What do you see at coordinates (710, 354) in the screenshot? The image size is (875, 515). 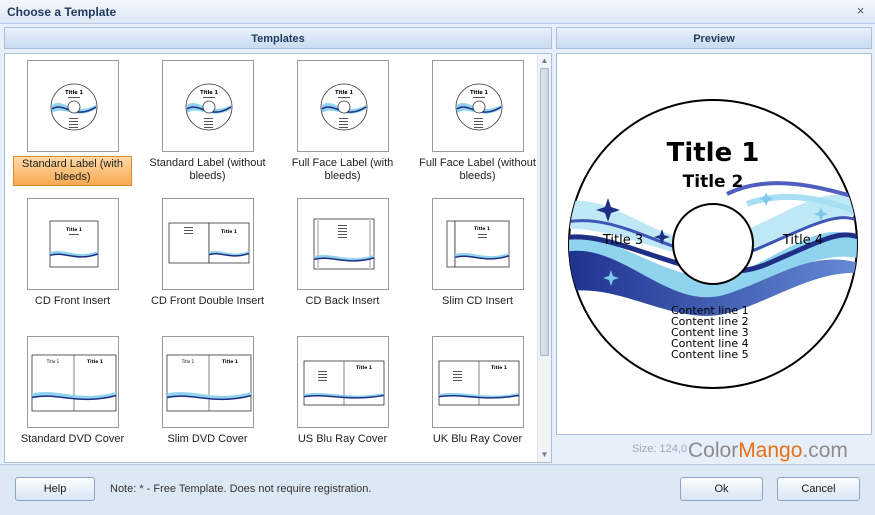 I see `content-line: Content line 5` at bounding box center [710, 354].